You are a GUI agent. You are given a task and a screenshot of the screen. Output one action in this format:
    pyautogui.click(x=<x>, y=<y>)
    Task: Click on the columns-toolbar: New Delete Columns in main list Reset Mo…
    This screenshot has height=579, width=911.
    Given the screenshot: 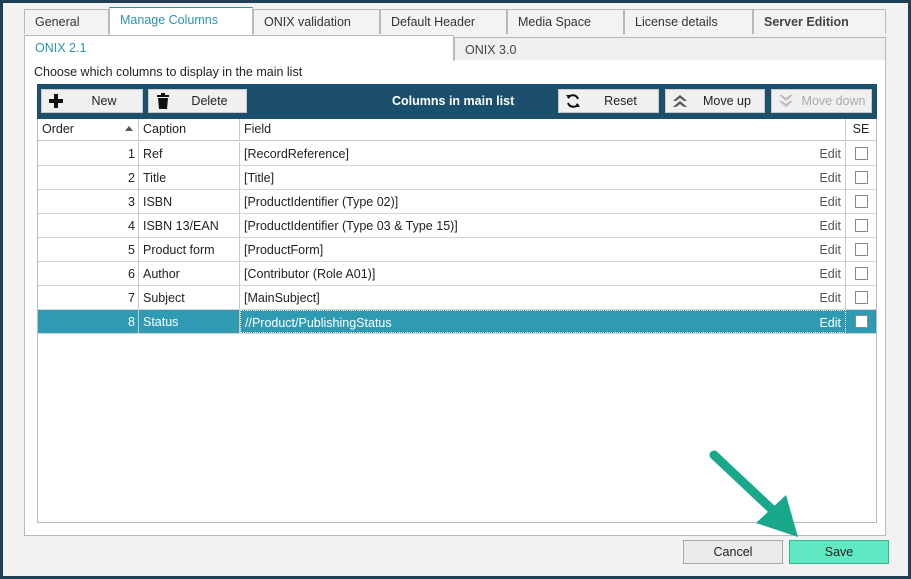 What is the action you would take?
    pyautogui.click(x=457, y=101)
    